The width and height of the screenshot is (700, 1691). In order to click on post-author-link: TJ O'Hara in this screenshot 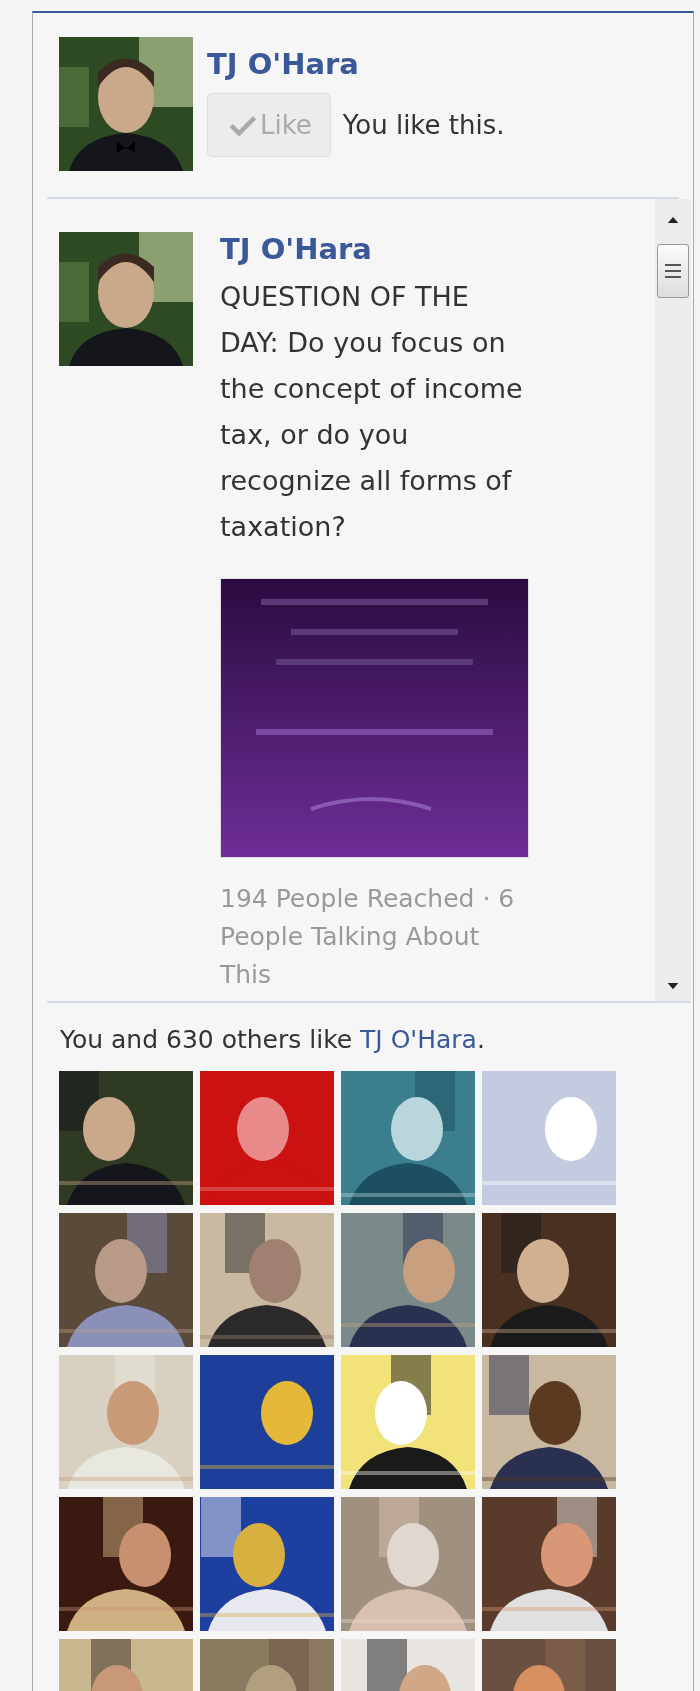, I will do `click(296, 249)`.